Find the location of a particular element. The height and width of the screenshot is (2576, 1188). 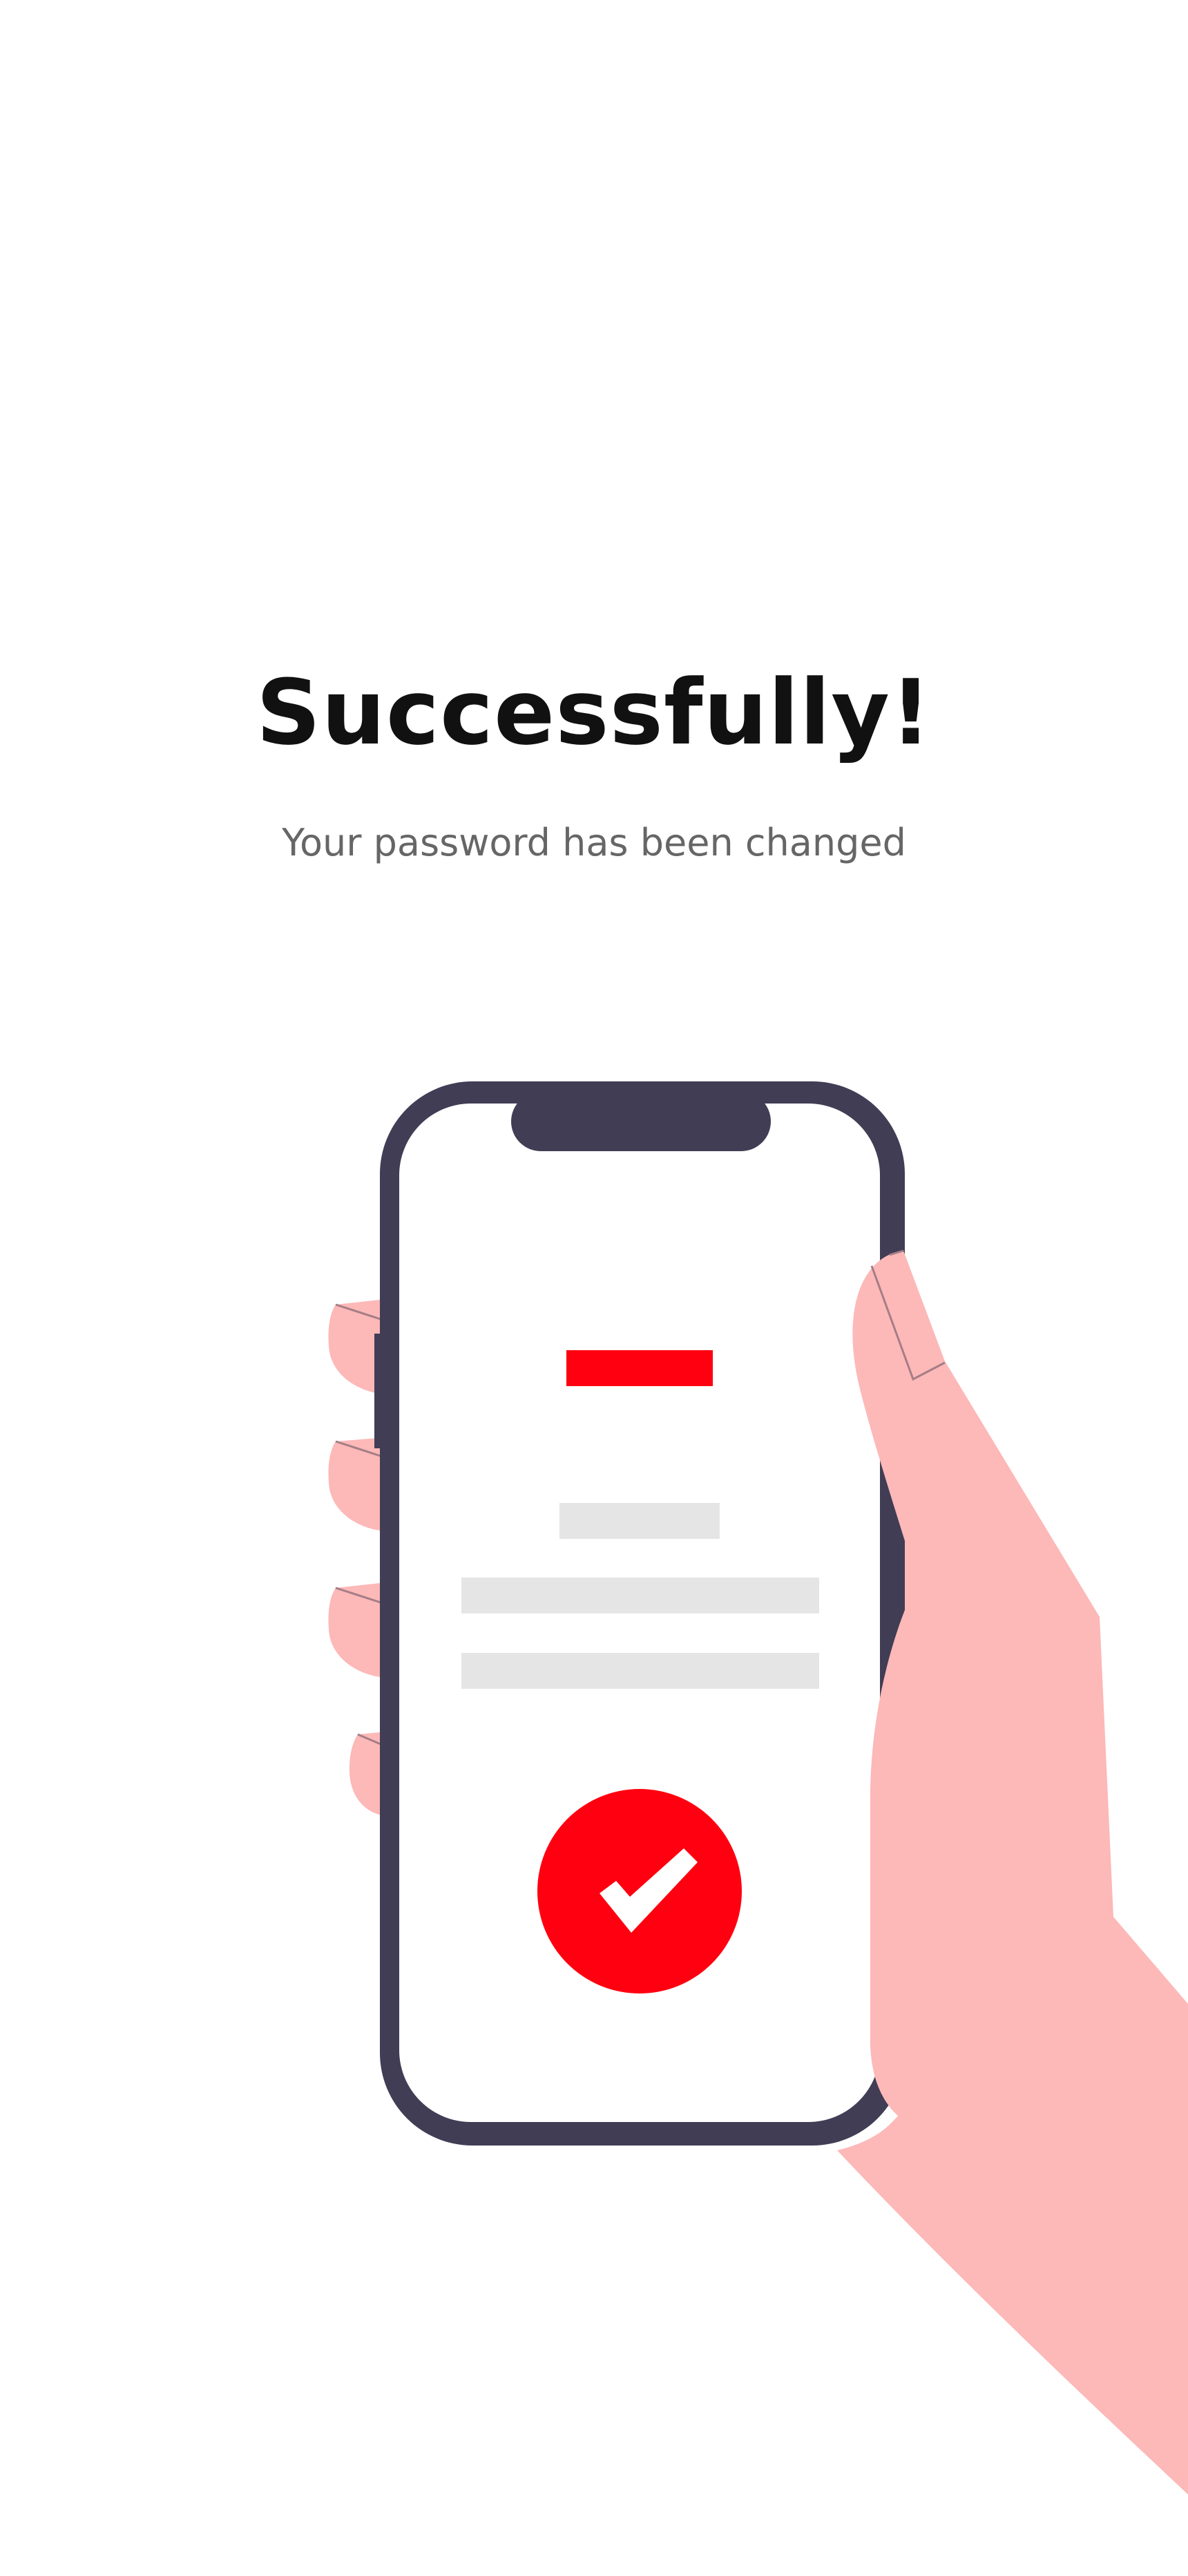

screen-header-bar is located at coordinates (639, 1368).